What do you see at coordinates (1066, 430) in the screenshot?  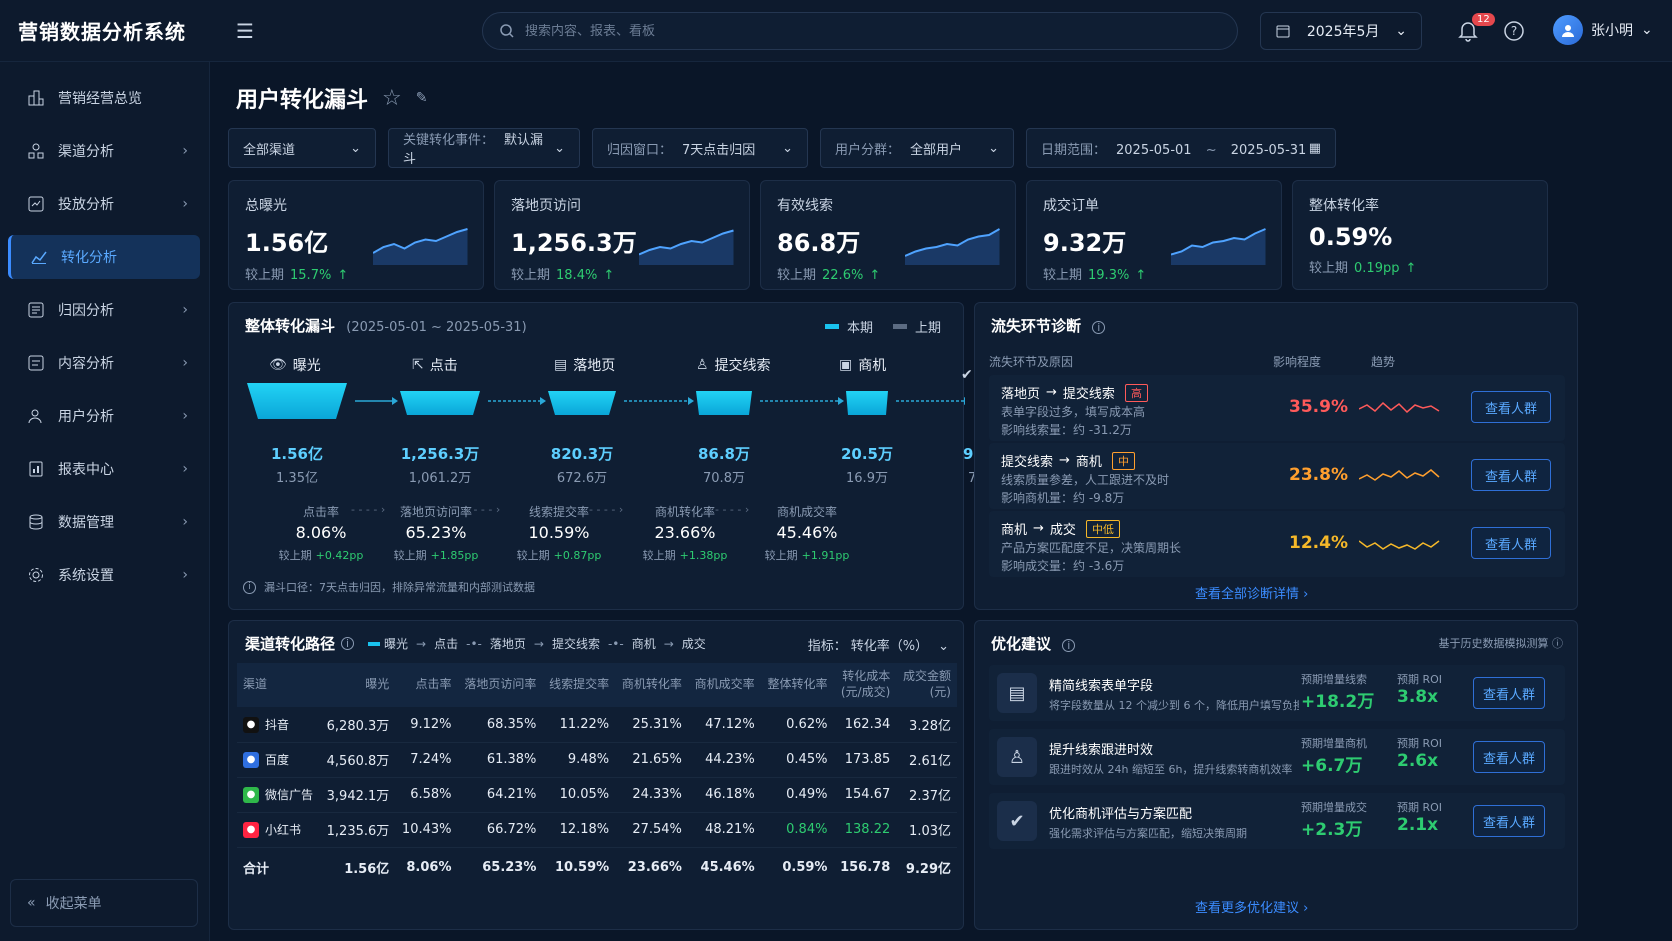 I see `diagnosis-impact: 影响线索量：约 -31.2万` at bounding box center [1066, 430].